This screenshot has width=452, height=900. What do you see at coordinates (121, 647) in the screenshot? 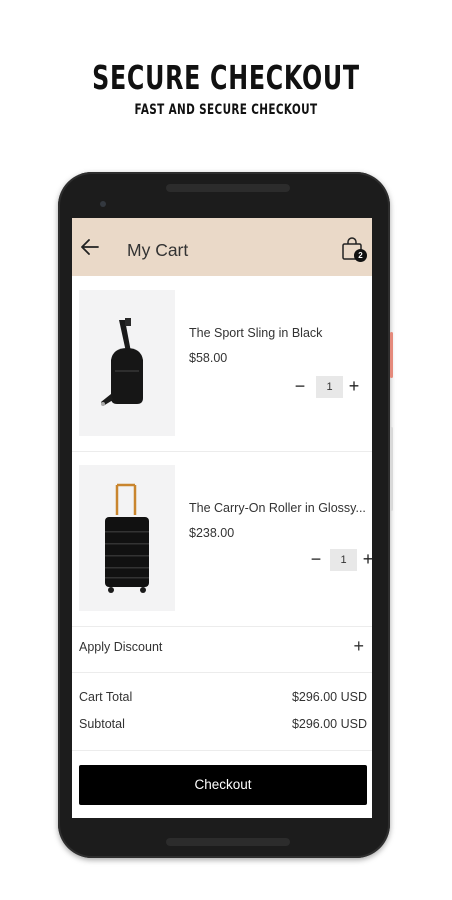
I see `apply-discount-label: Apply Discount` at bounding box center [121, 647].